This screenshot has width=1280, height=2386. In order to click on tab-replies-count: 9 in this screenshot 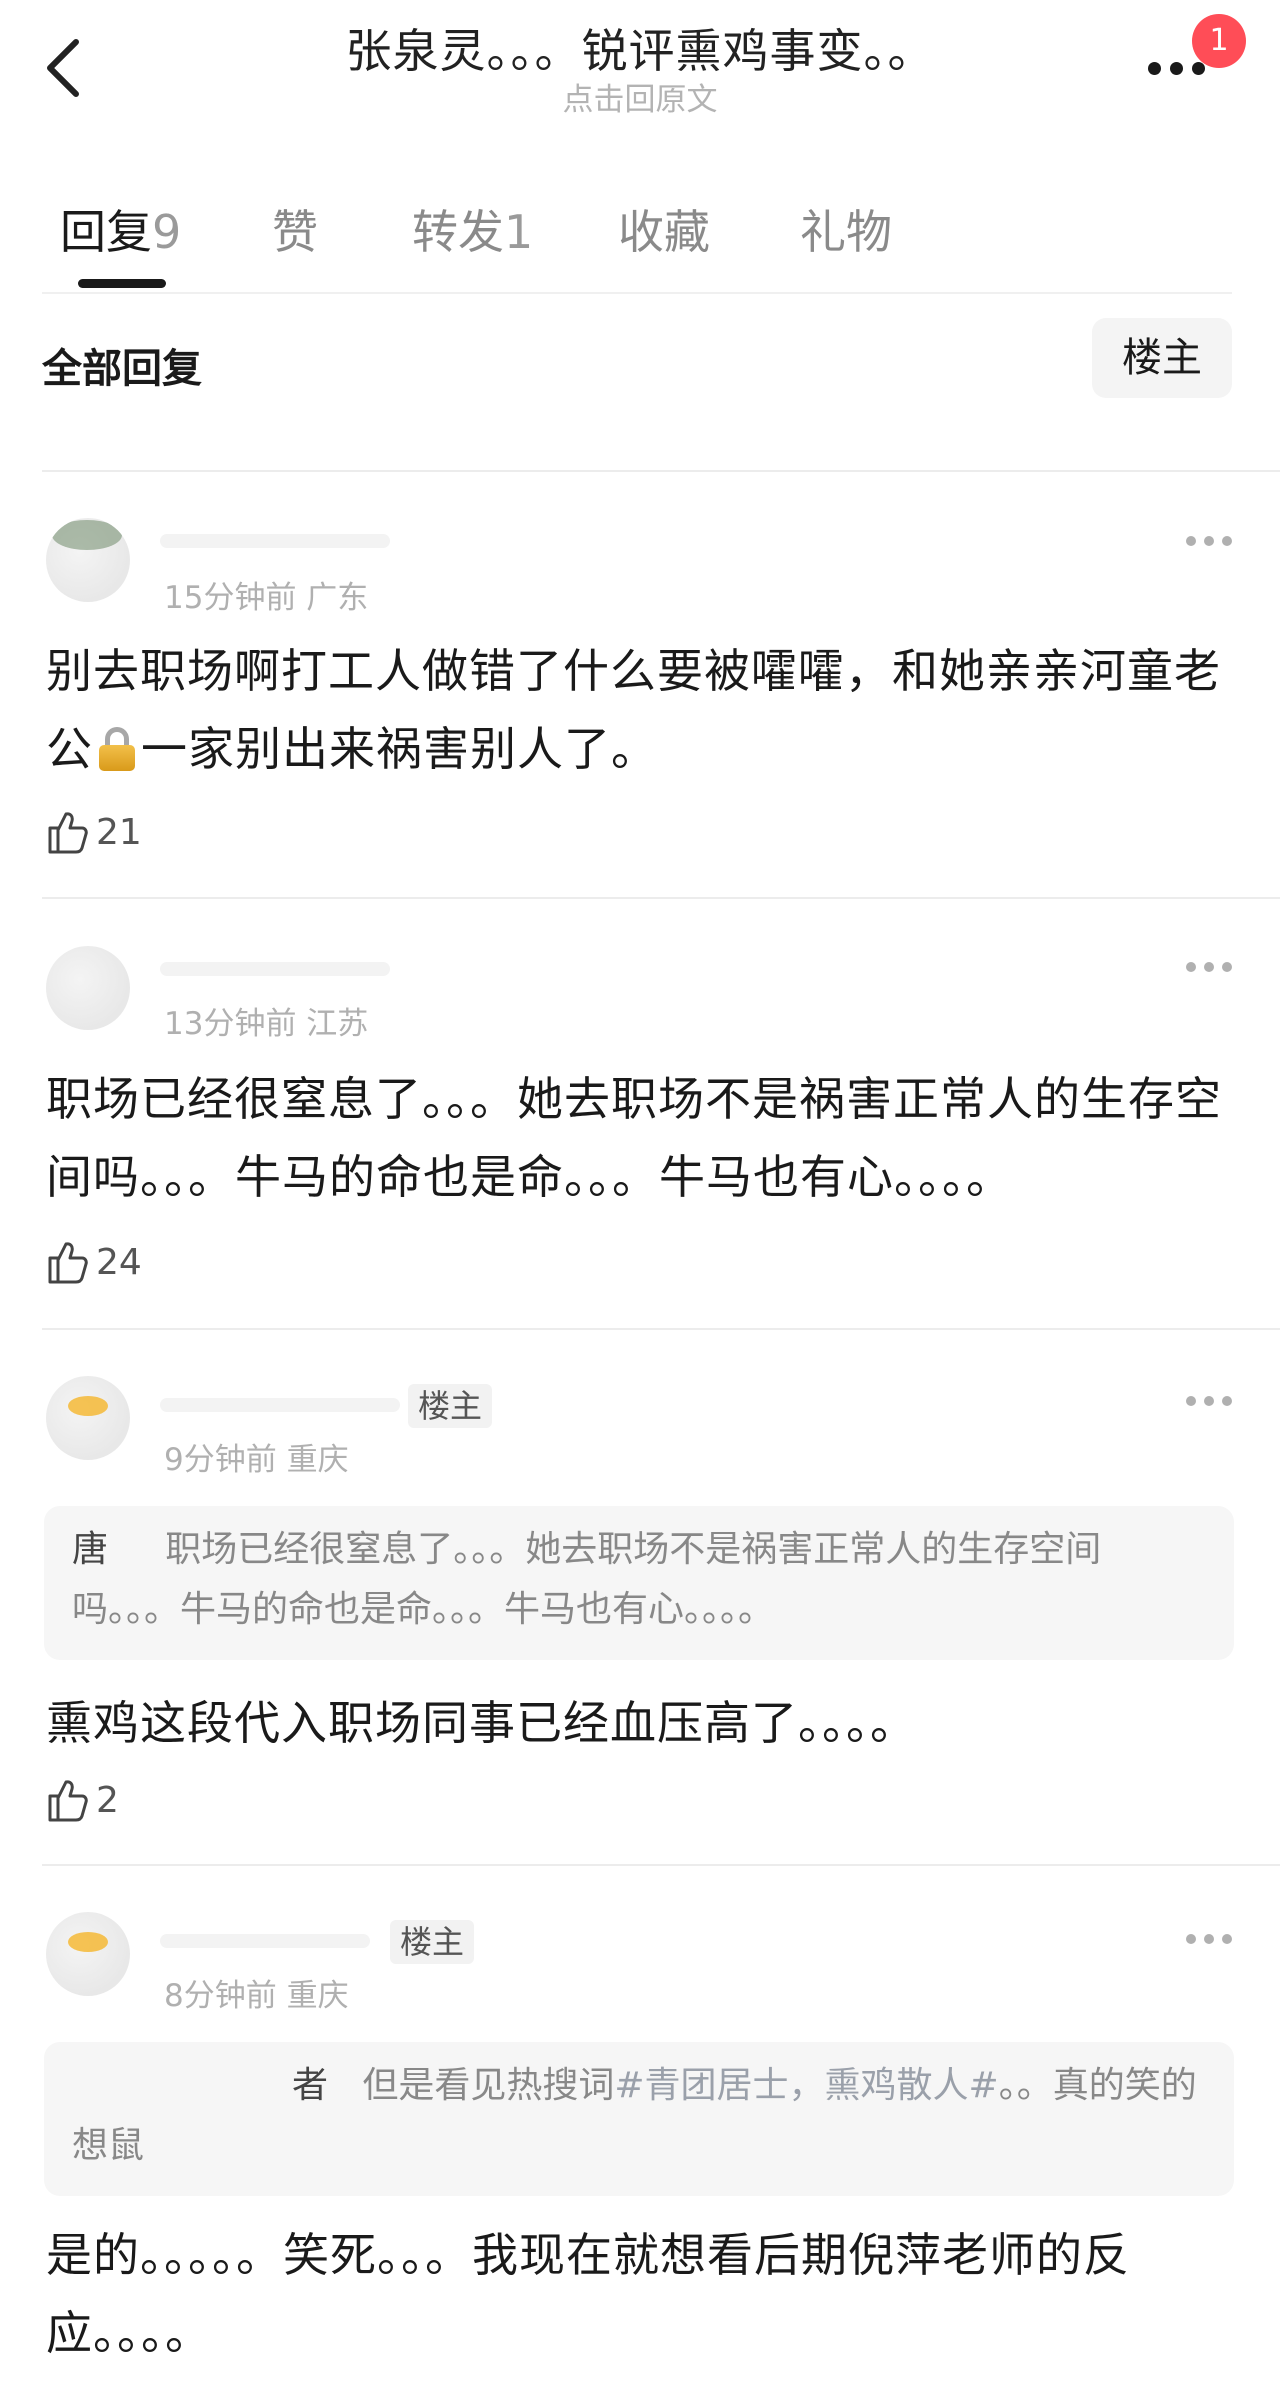, I will do `click(167, 232)`.